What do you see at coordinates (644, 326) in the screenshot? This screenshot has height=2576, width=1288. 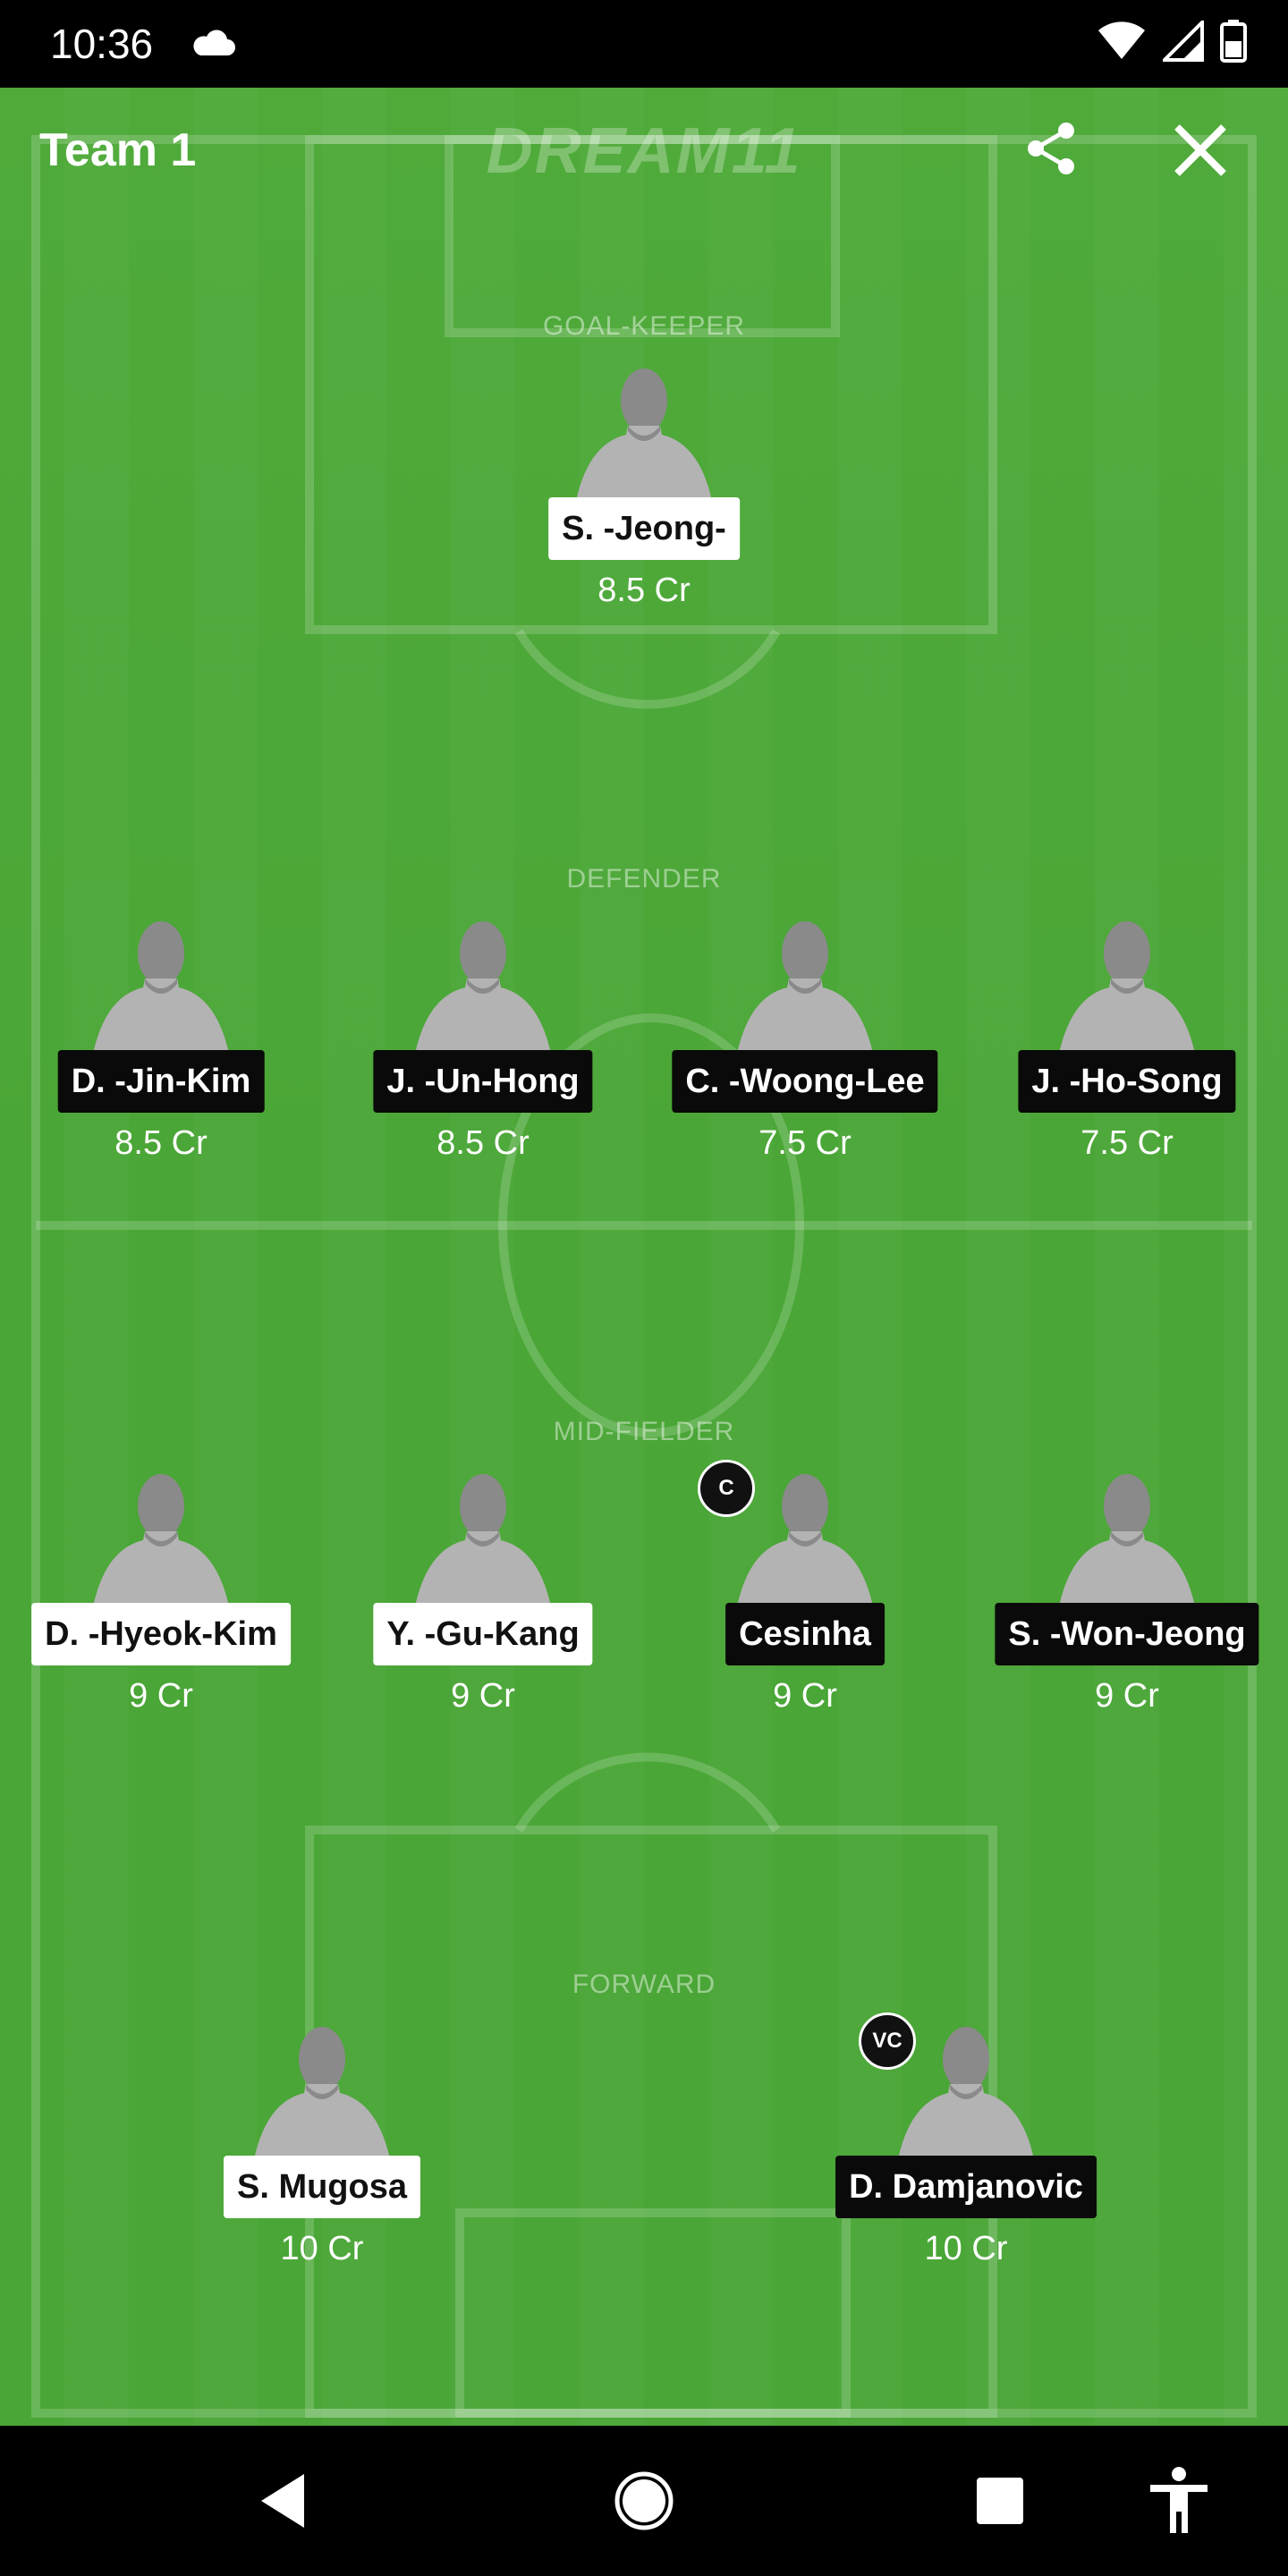 I see `section-goalkeeper: GOAL-KEEPER` at bounding box center [644, 326].